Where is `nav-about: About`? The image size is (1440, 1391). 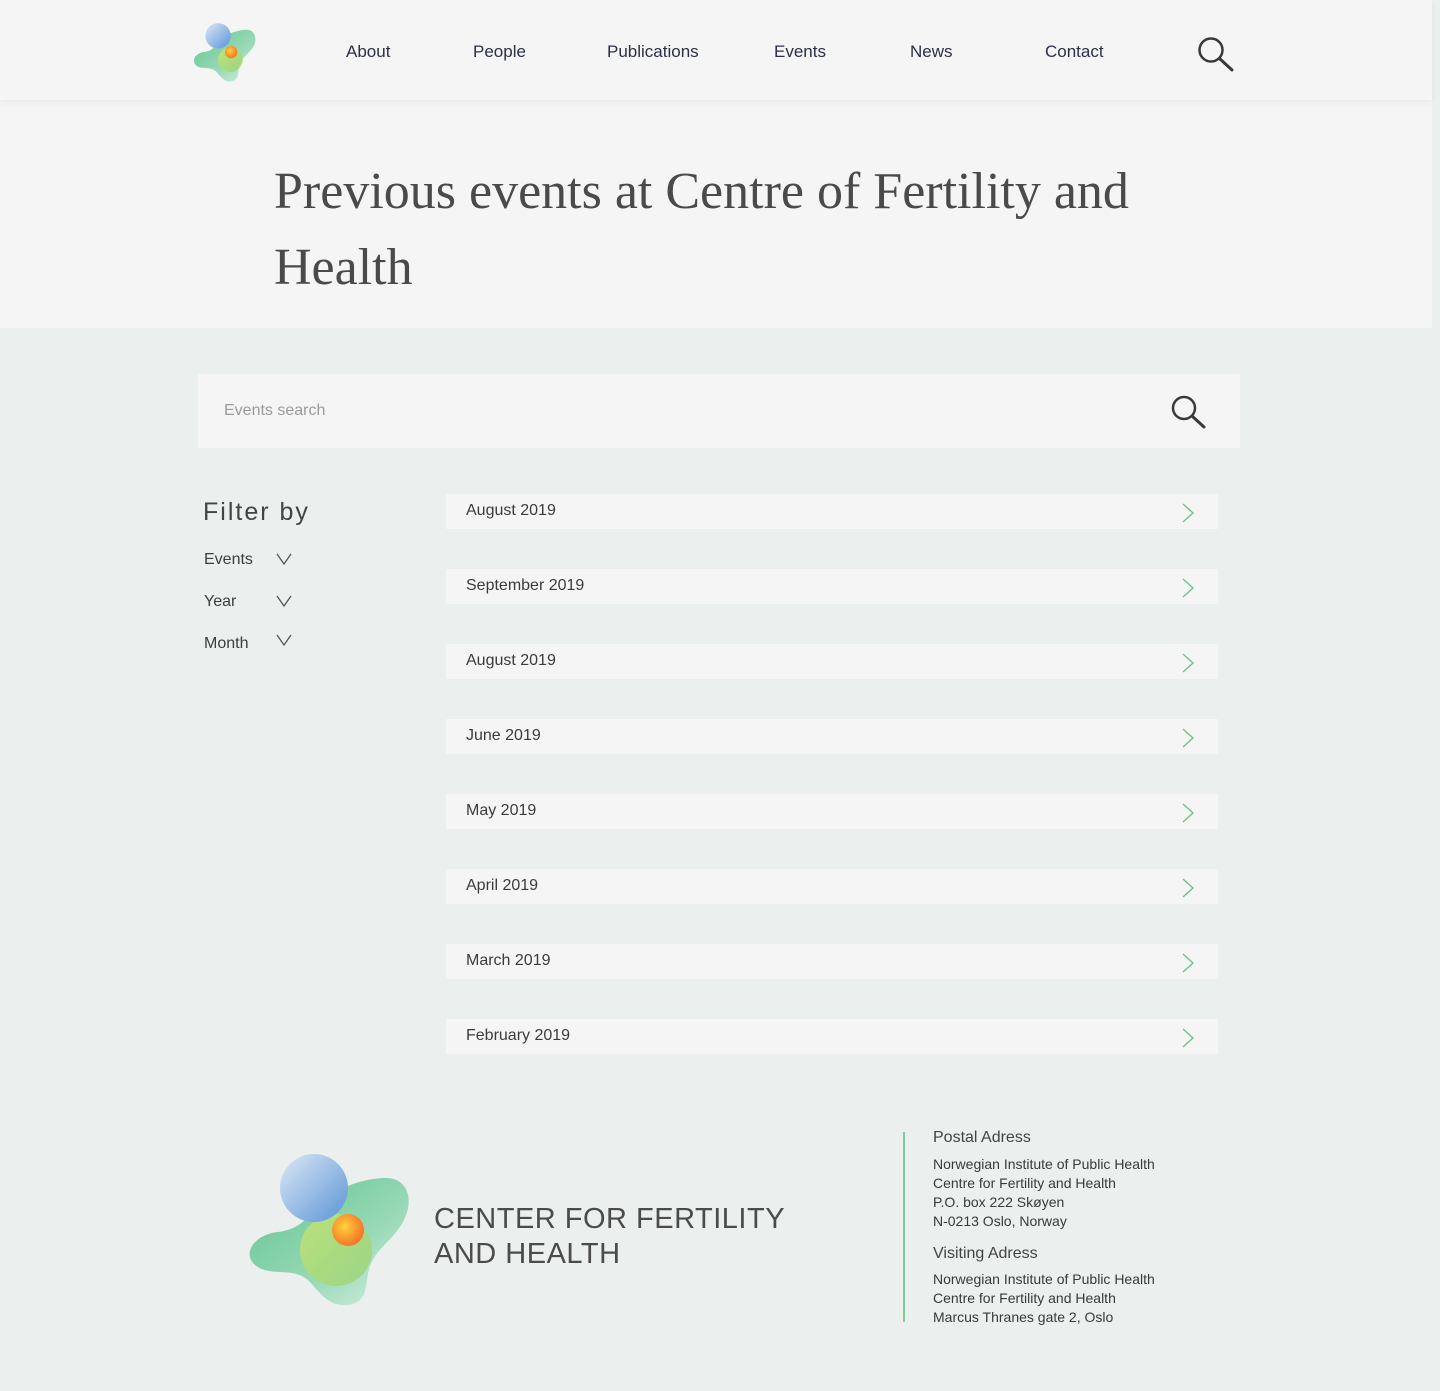
nav-about: About is located at coordinates (368, 52).